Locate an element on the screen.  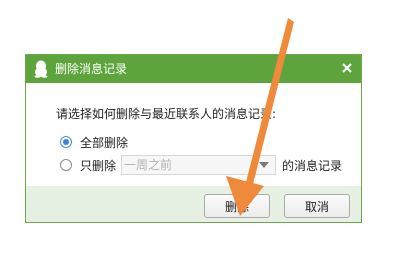
option-delete-only-label: 只删除 is located at coordinates (98, 166).